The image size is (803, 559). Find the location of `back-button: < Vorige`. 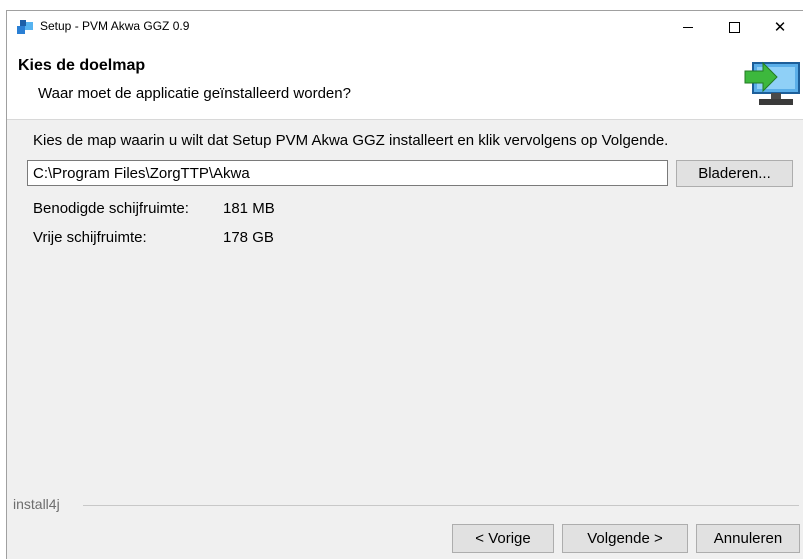

back-button: < Vorige is located at coordinates (503, 538).